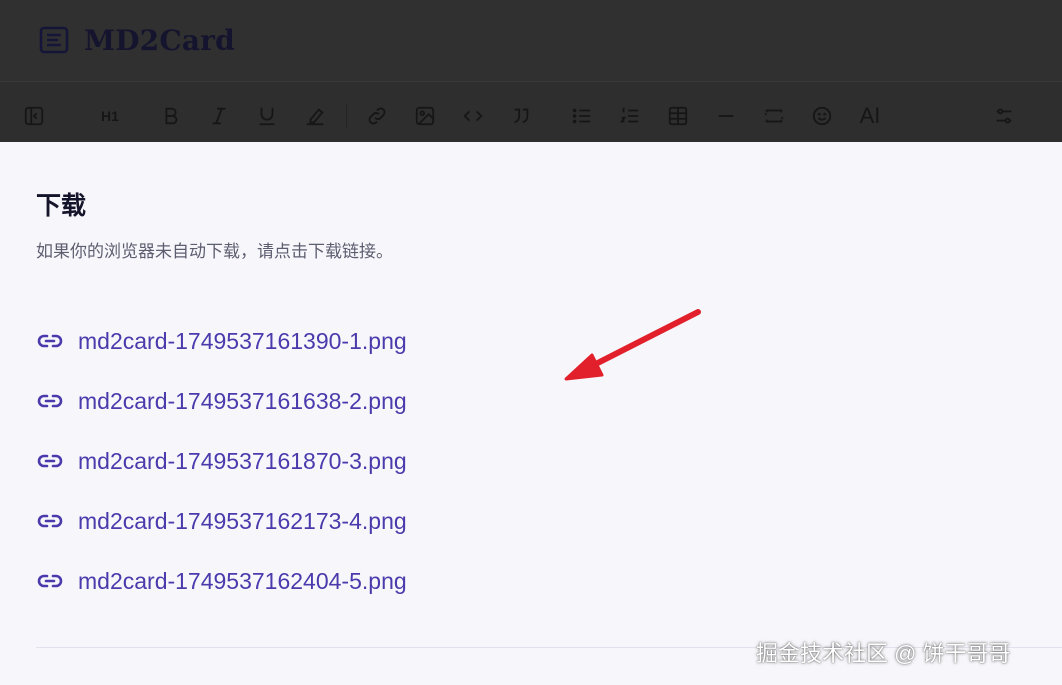 This screenshot has width=1062, height=685. I want to click on clear-format-button, so click(315, 116).